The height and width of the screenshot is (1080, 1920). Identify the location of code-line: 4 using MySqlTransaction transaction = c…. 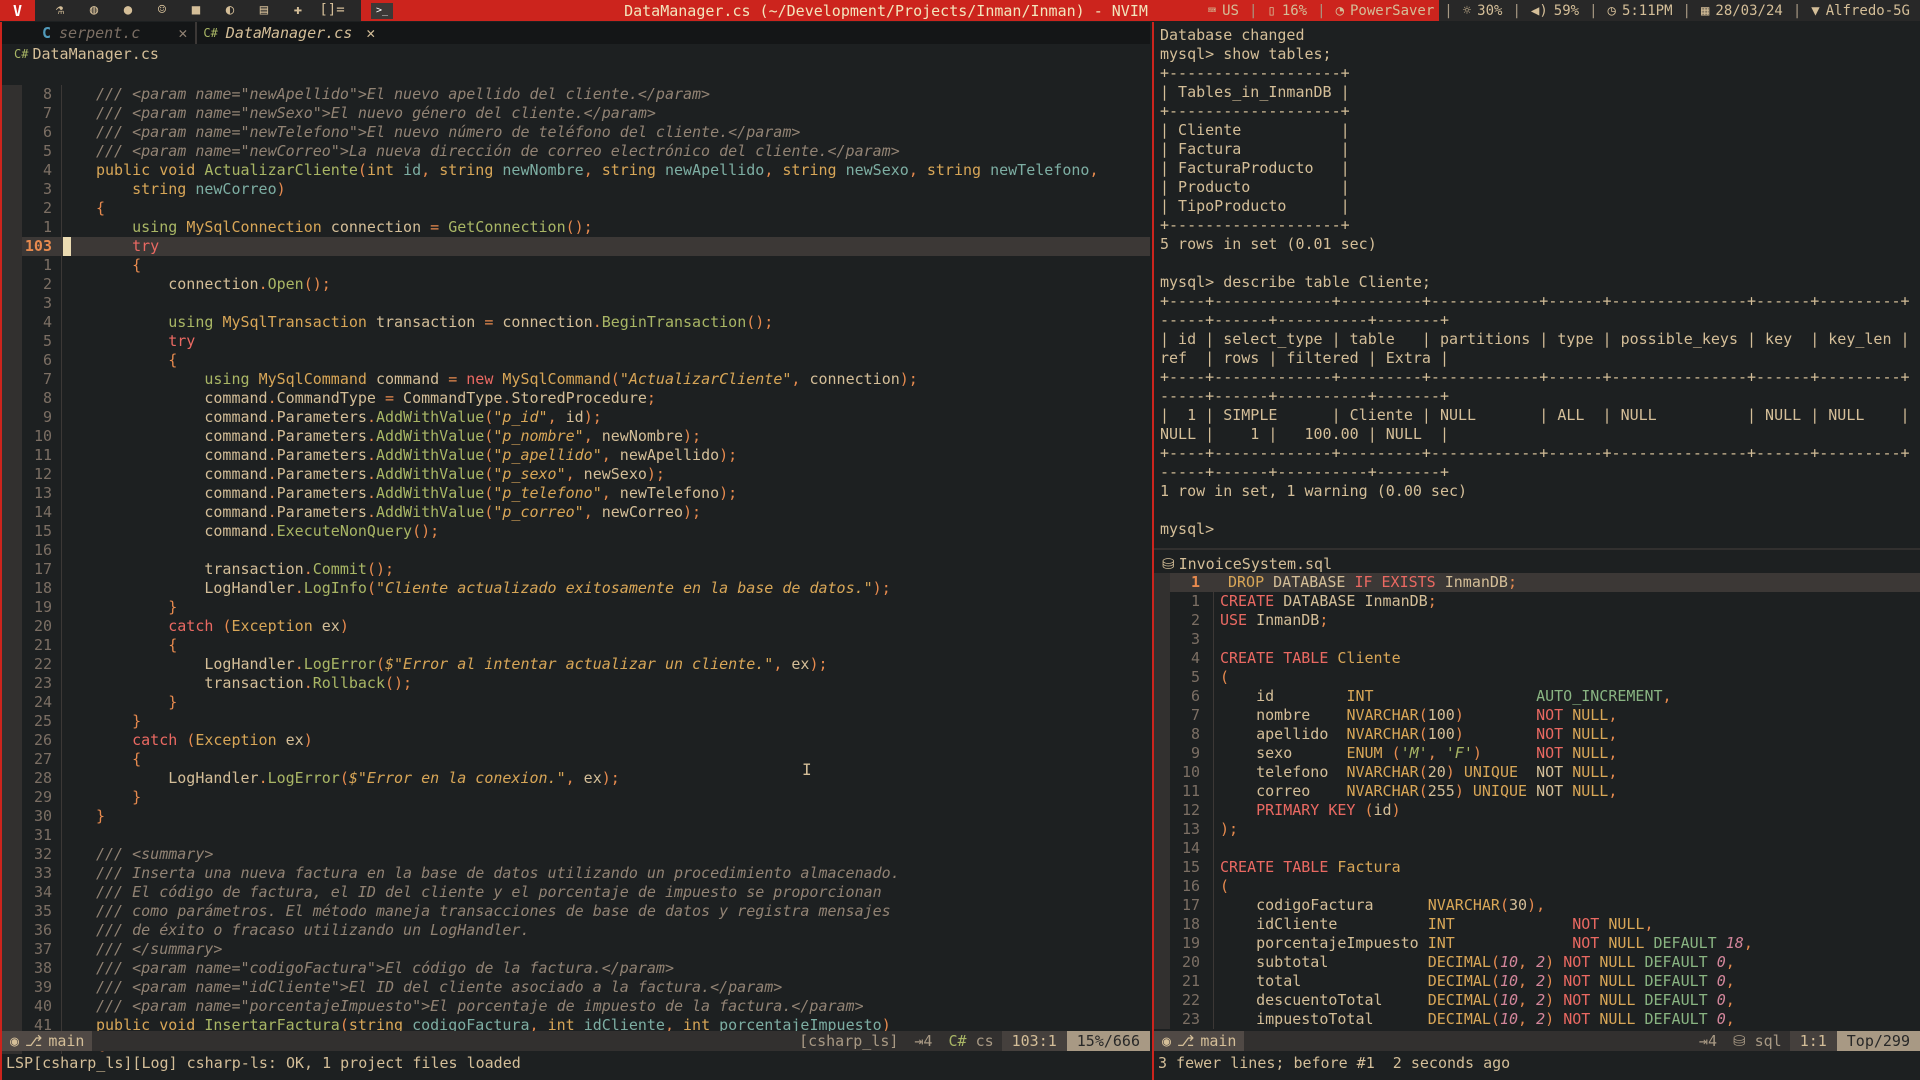
(576, 322).